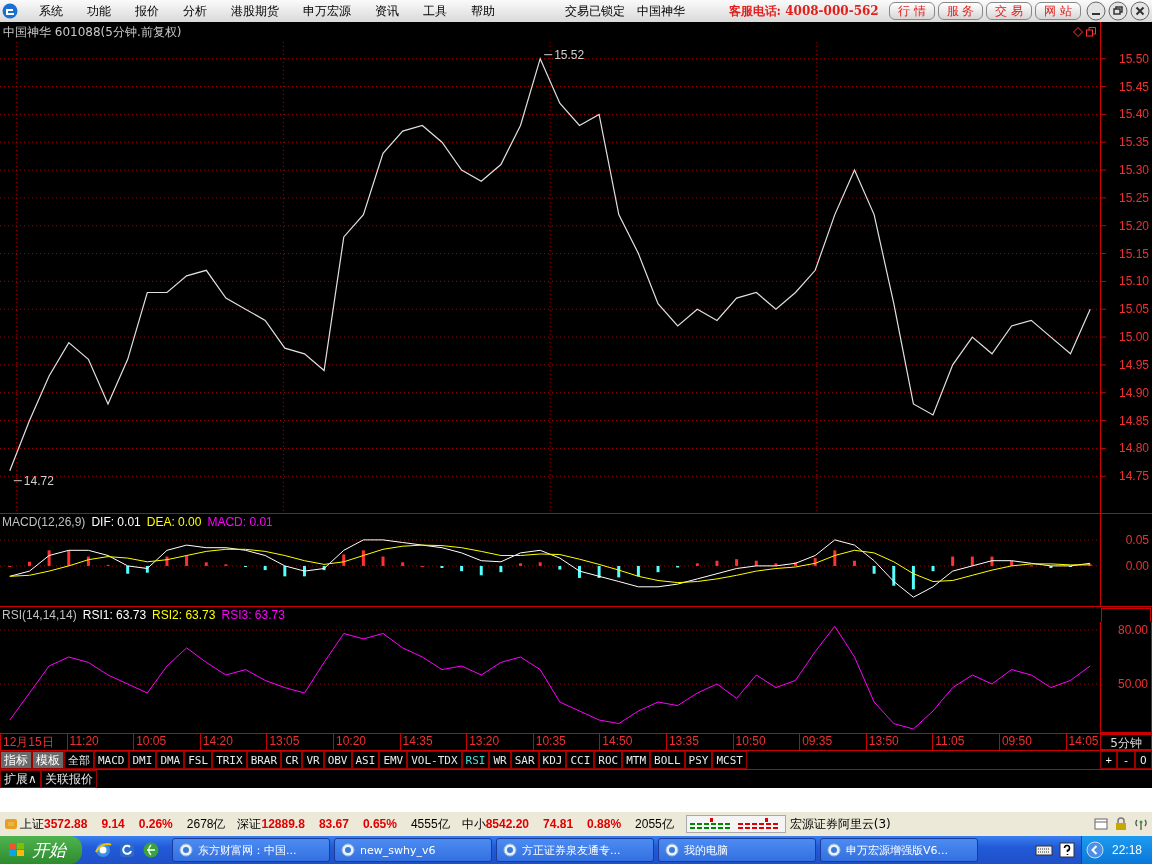  Describe the element at coordinates (17, 850) in the screenshot. I see `windows-flag-icon` at that location.